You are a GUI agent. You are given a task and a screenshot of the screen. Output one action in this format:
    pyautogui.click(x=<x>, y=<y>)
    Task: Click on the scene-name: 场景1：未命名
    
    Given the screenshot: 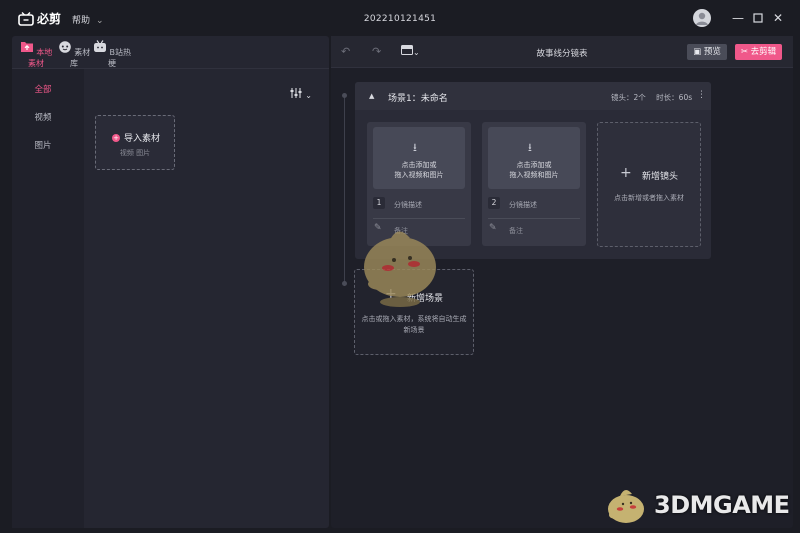 What is the action you would take?
    pyautogui.click(x=418, y=97)
    